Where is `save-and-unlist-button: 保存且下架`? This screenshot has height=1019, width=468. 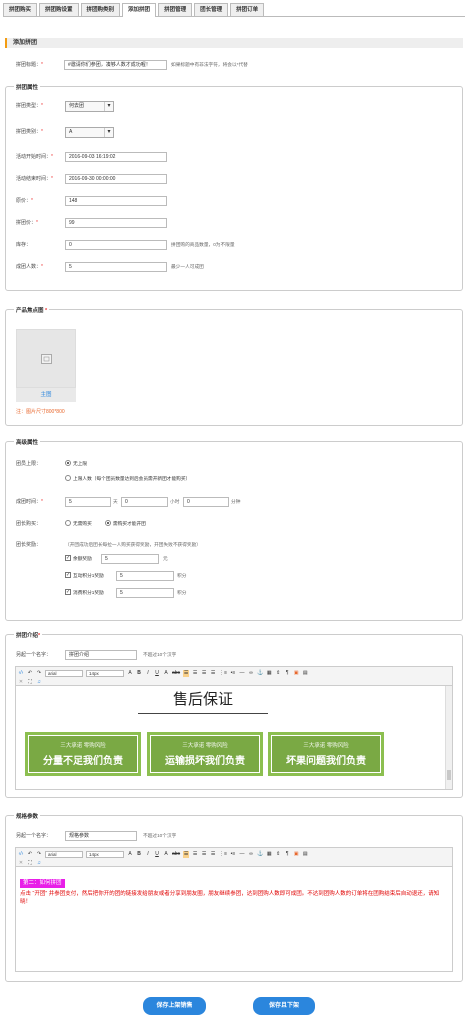
save-and-unlist-button: 保存且下架 is located at coordinates (284, 1006).